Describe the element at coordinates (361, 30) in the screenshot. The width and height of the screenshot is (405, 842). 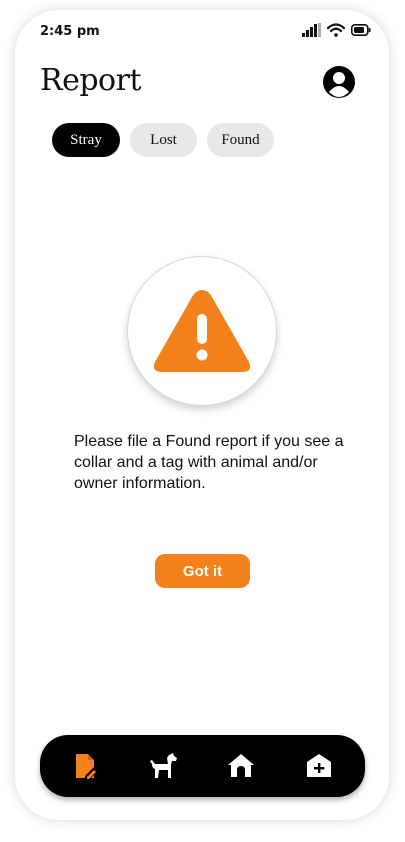
I see `battery-icon` at that location.